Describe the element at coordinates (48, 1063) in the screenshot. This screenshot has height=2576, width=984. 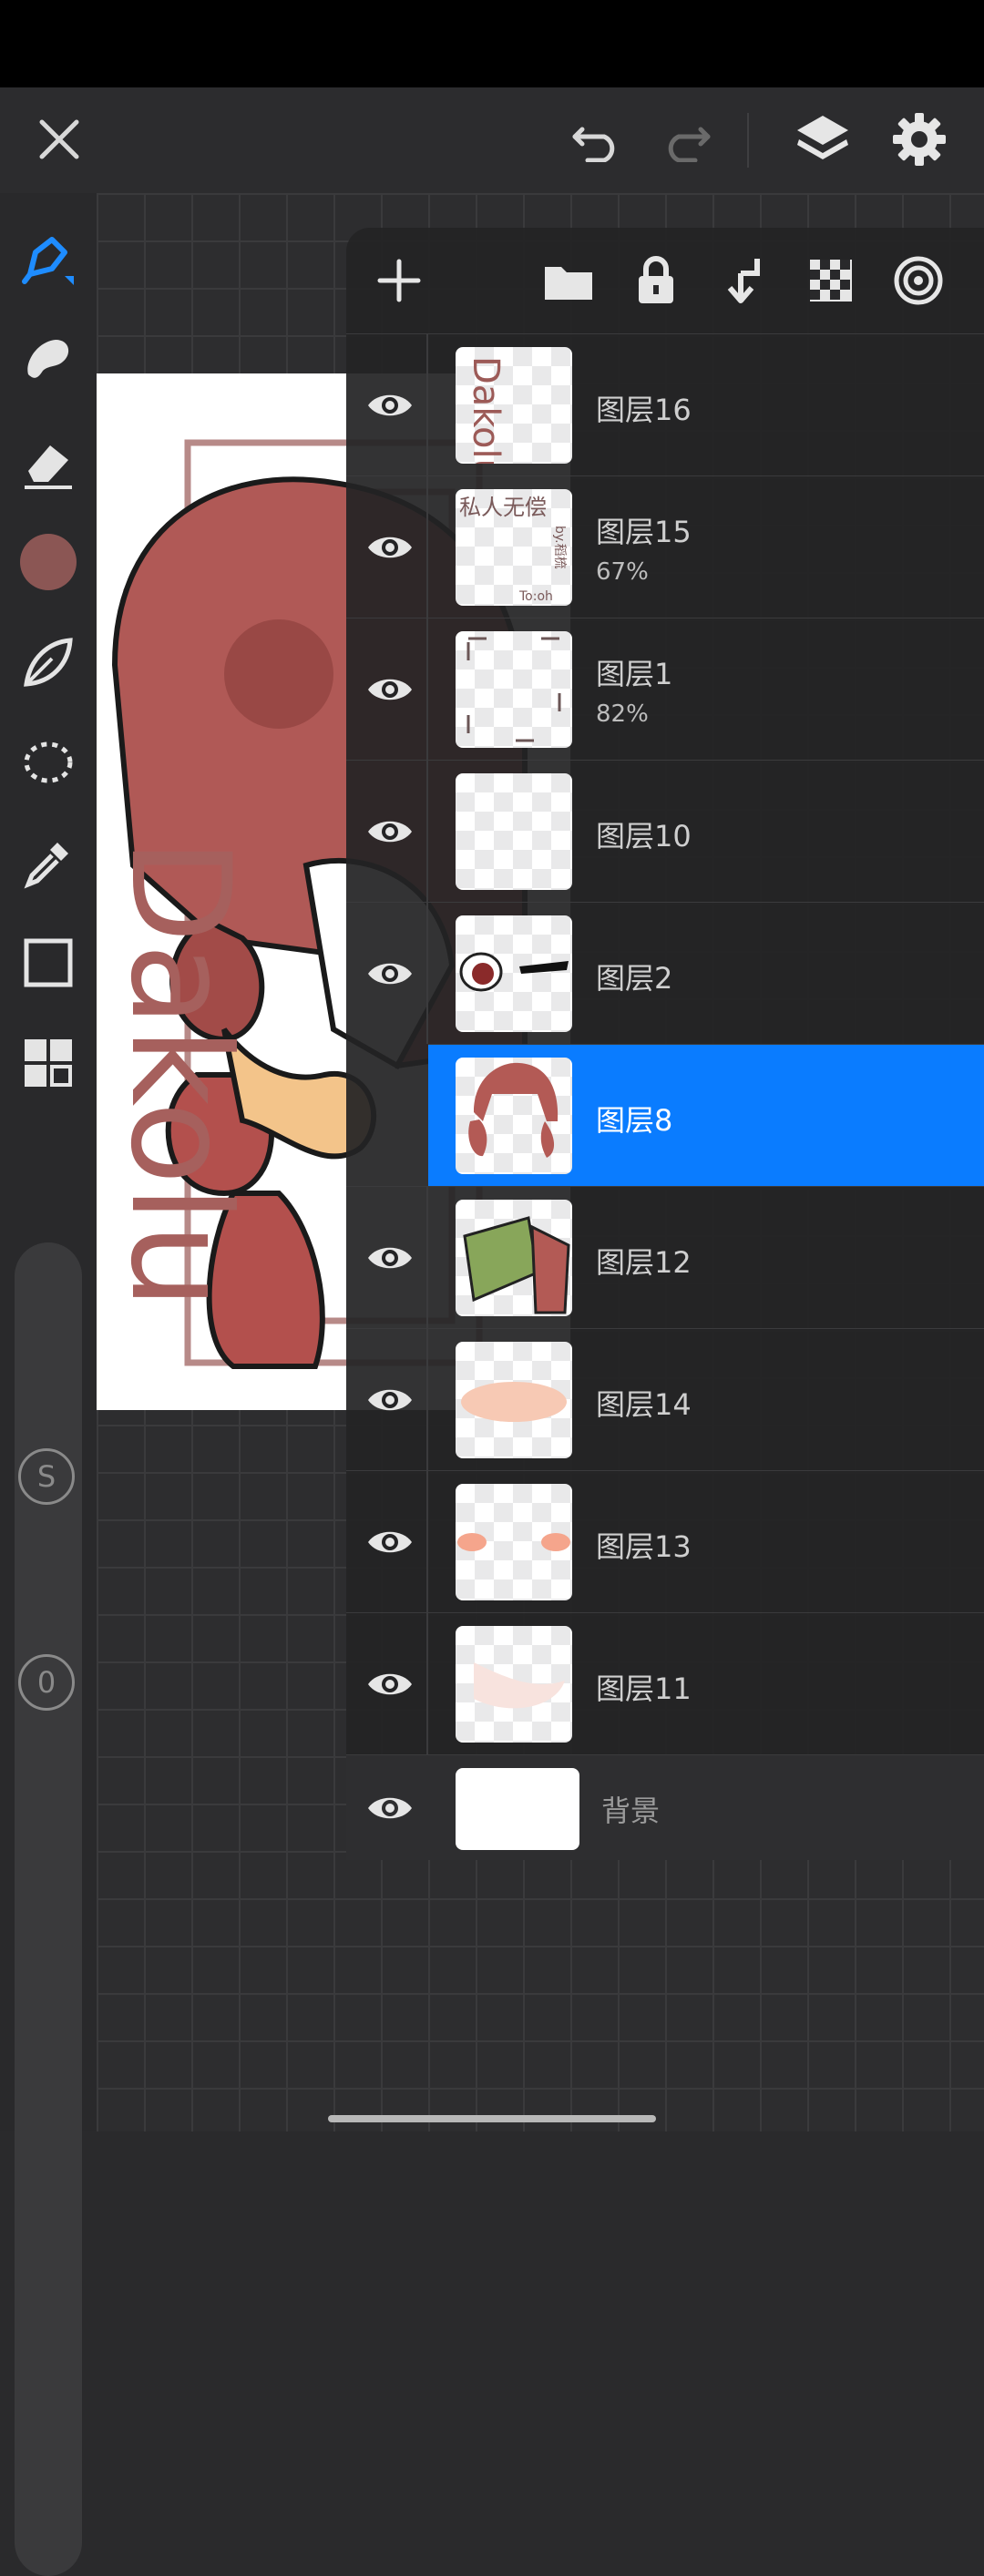
I see `grid-icon` at that location.